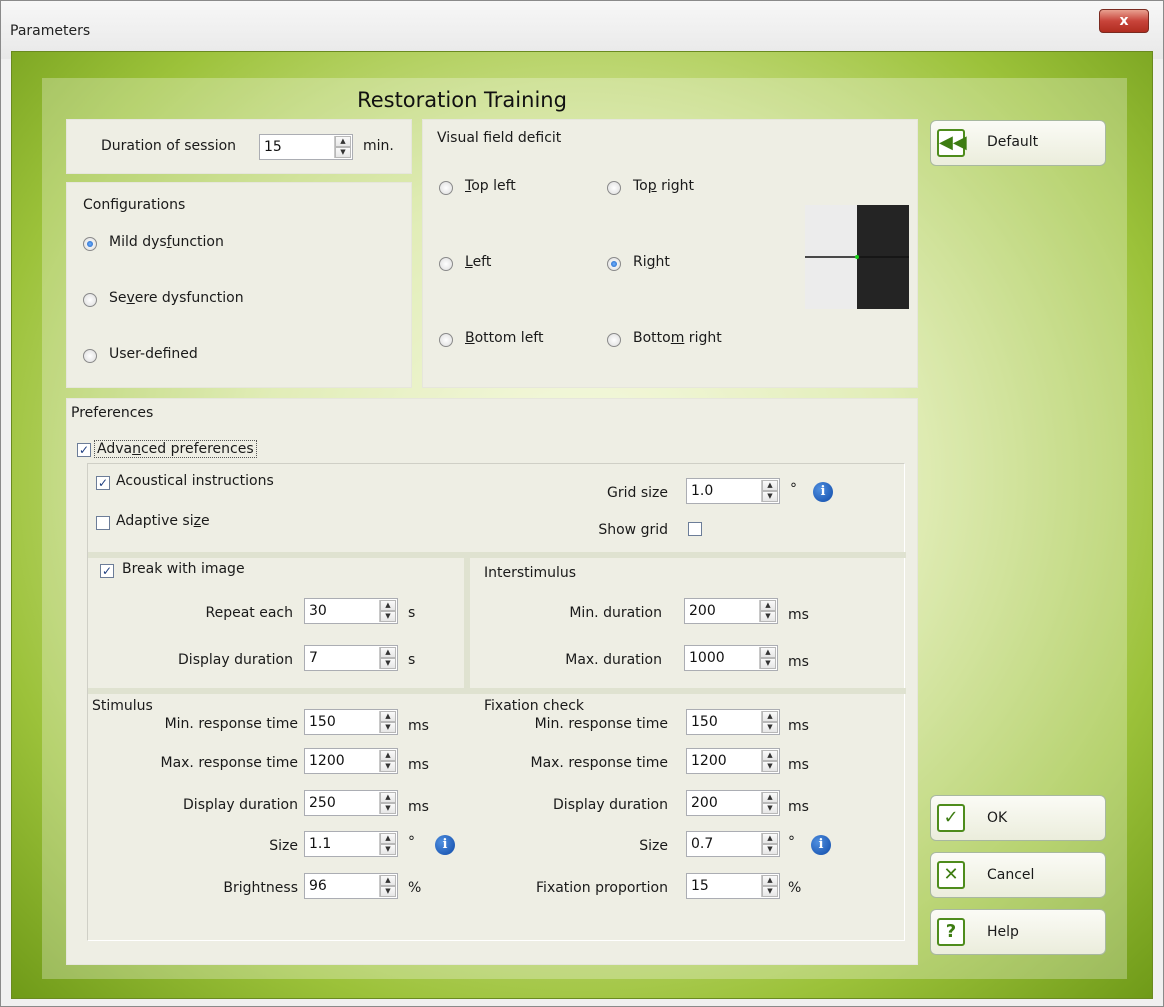 The height and width of the screenshot is (1007, 1164). I want to click on label-top-right: Top right, so click(663, 186).